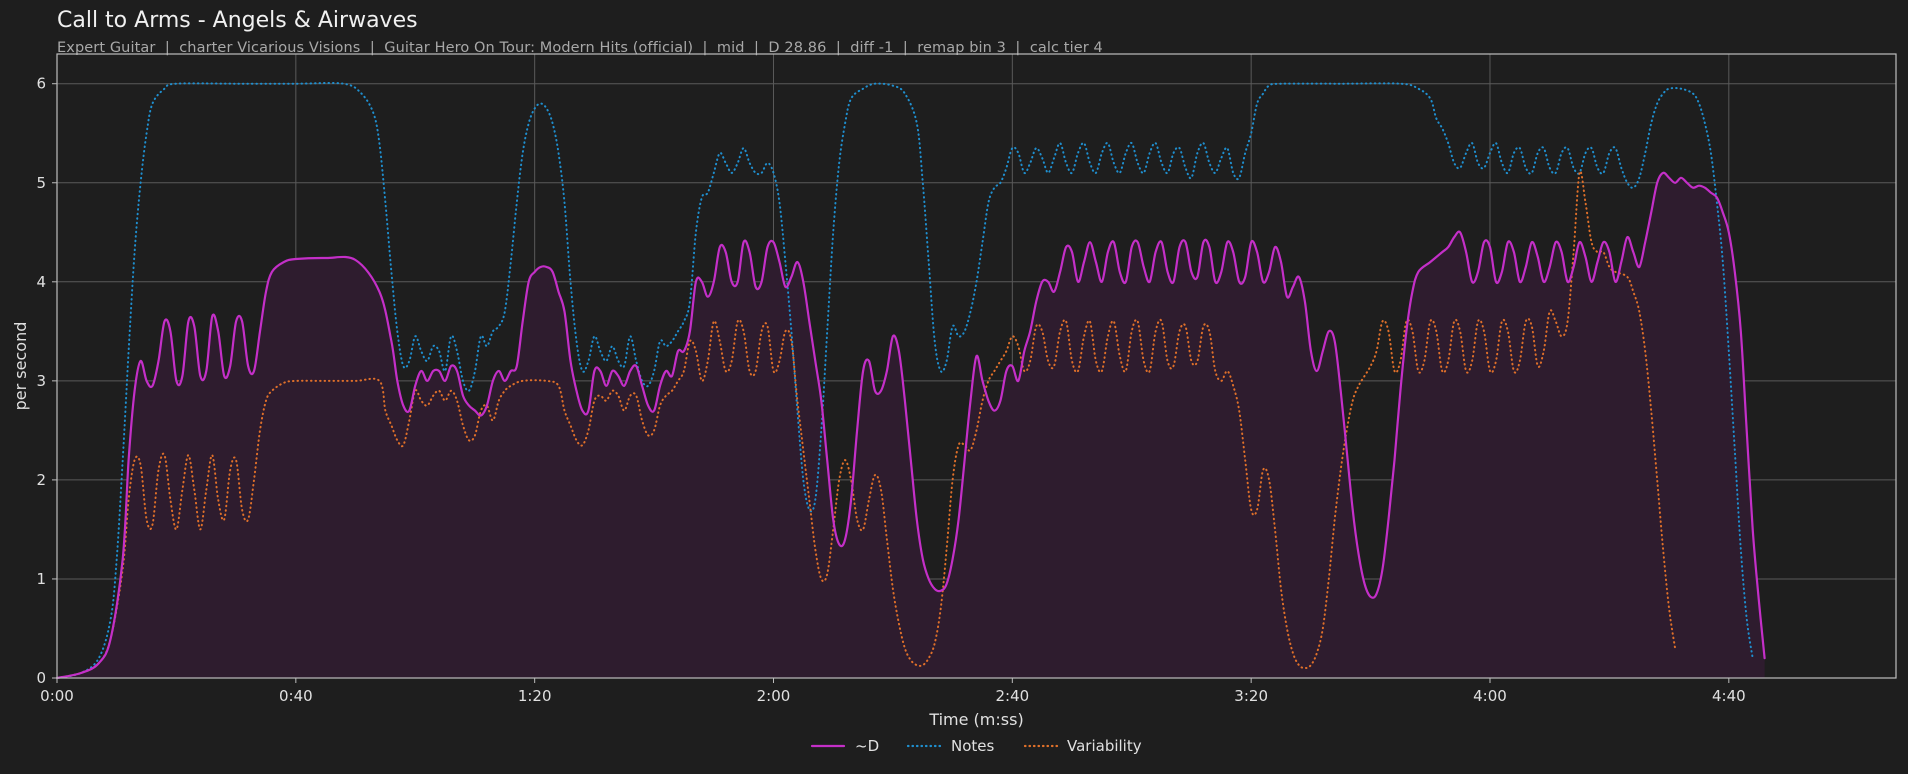 The width and height of the screenshot is (1908, 774). What do you see at coordinates (20, 366) in the screenshot?
I see `y-axis-label: per second` at bounding box center [20, 366].